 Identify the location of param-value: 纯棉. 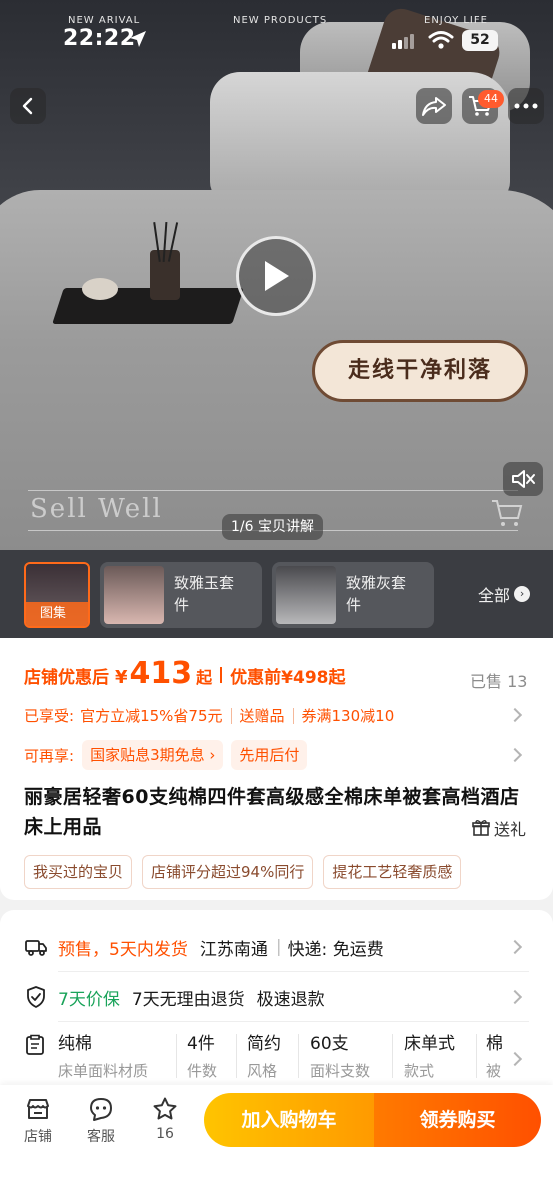
(75, 1044).